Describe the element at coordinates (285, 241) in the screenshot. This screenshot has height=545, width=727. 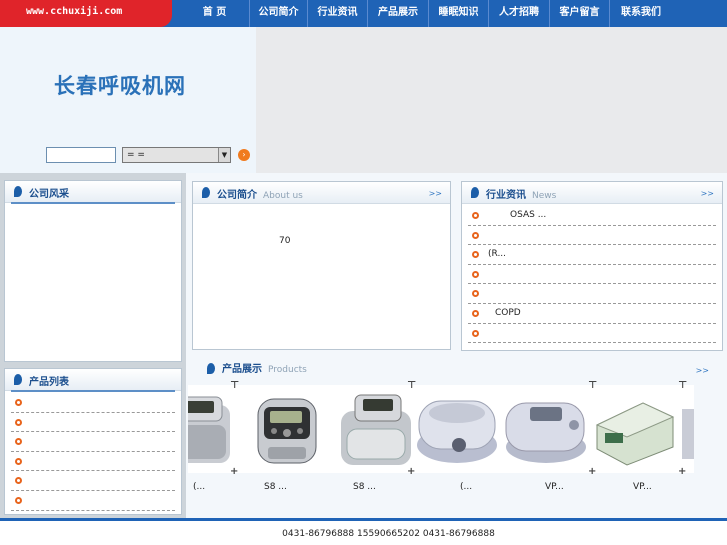
I see `about-text: 70` at that location.